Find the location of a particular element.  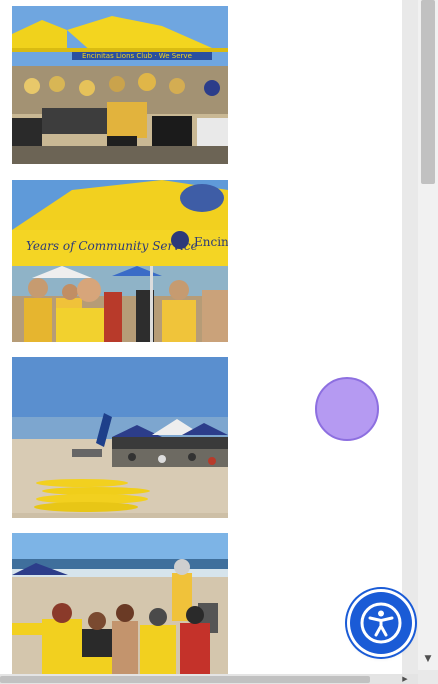

svg-text:Encinitas Lions Club · We Serv: Encinitas Lions Club · We Serve is located at coordinates (137, 56).